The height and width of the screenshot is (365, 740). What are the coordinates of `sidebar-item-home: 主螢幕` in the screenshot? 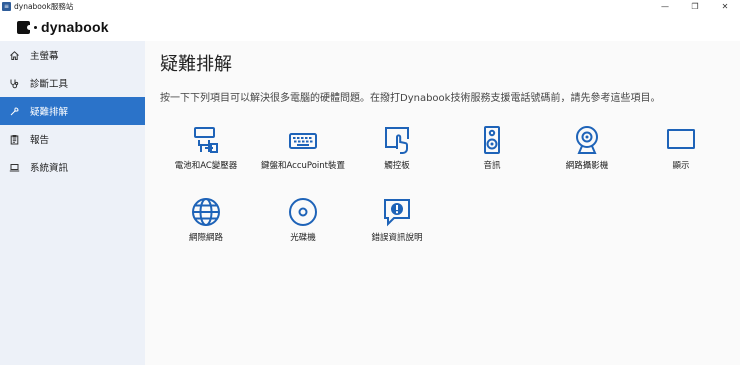 It's located at (72, 55).